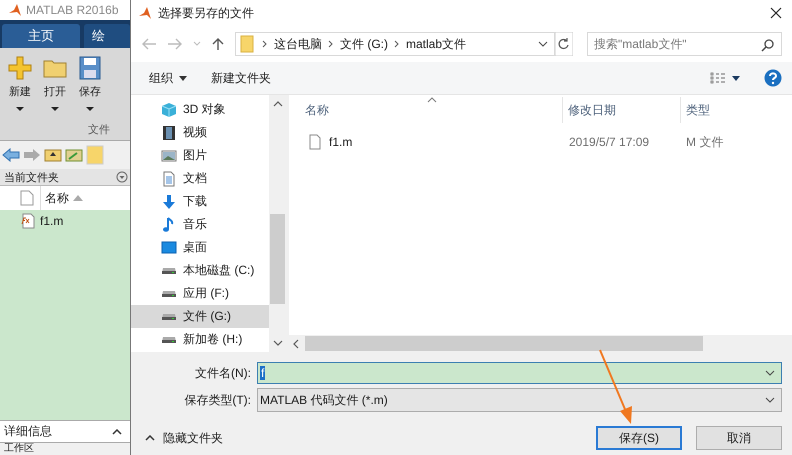 This screenshot has width=792, height=455. I want to click on close-icon, so click(776, 13).